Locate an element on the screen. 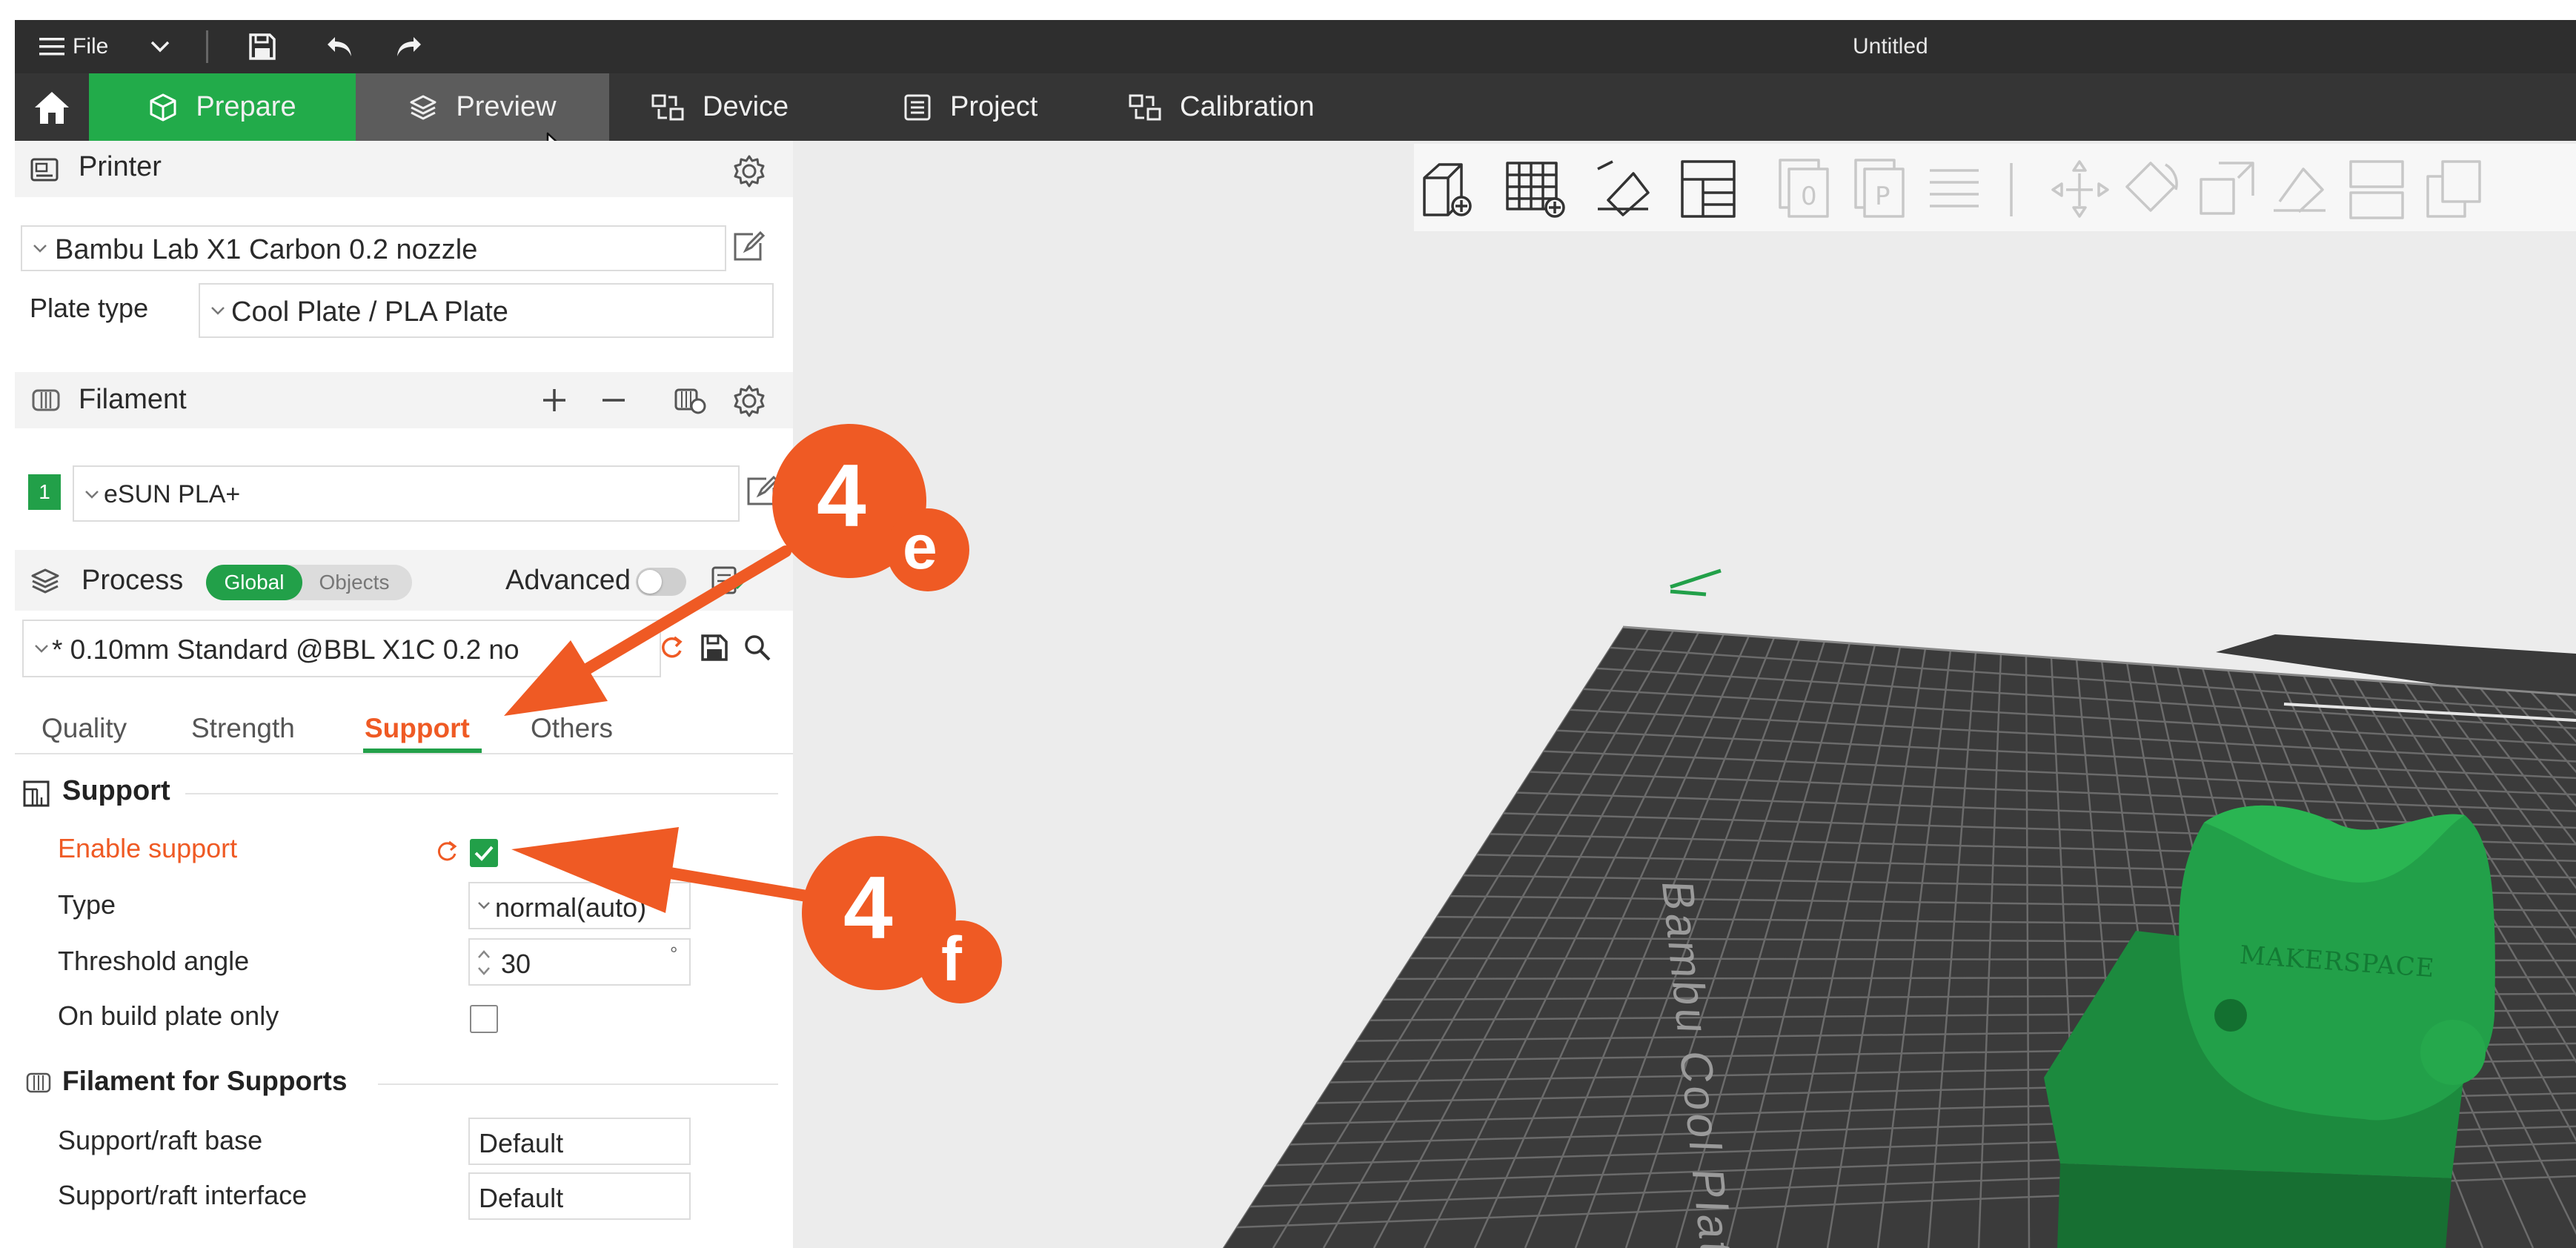 Image resolution: width=2576 pixels, height=1248 pixels. tab-device: Device is located at coordinates (743, 107).